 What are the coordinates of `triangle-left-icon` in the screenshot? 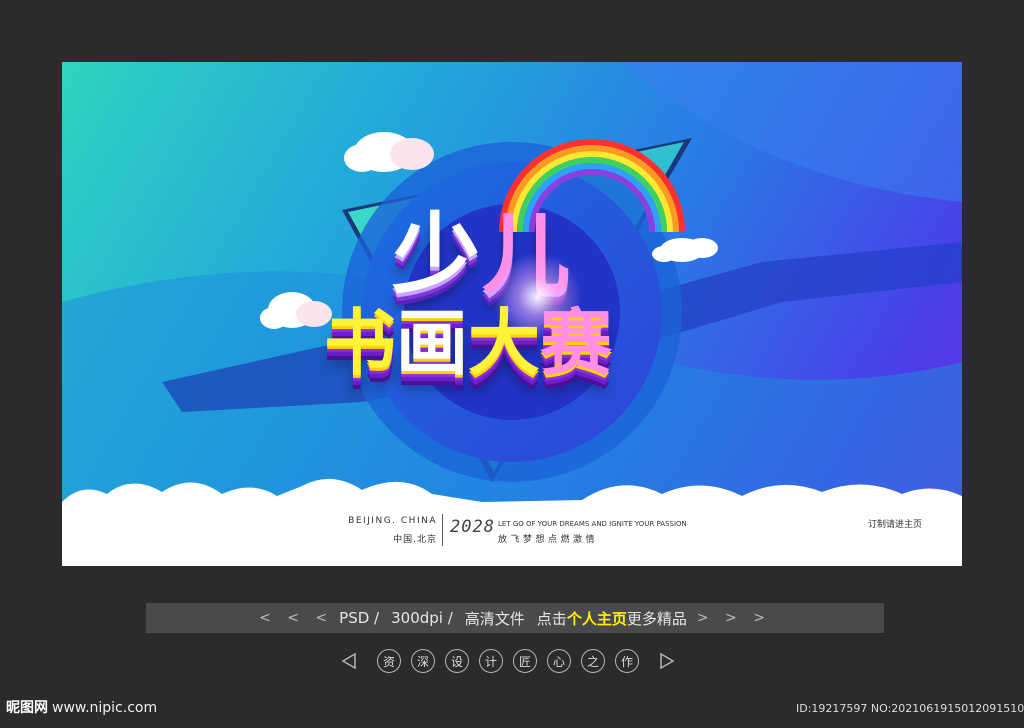 It's located at (348, 661).